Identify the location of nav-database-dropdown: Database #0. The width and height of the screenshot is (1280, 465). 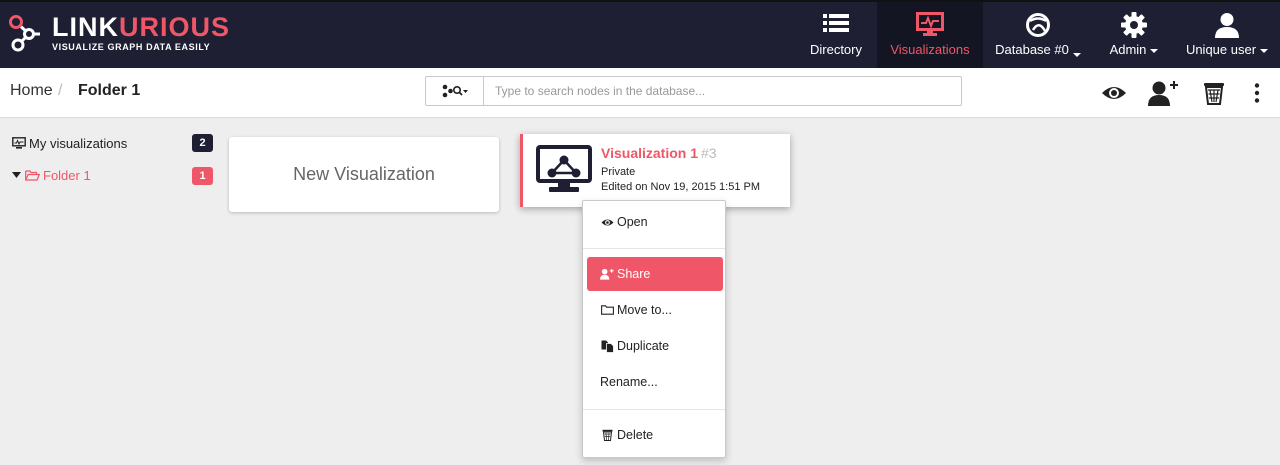
(1038, 35).